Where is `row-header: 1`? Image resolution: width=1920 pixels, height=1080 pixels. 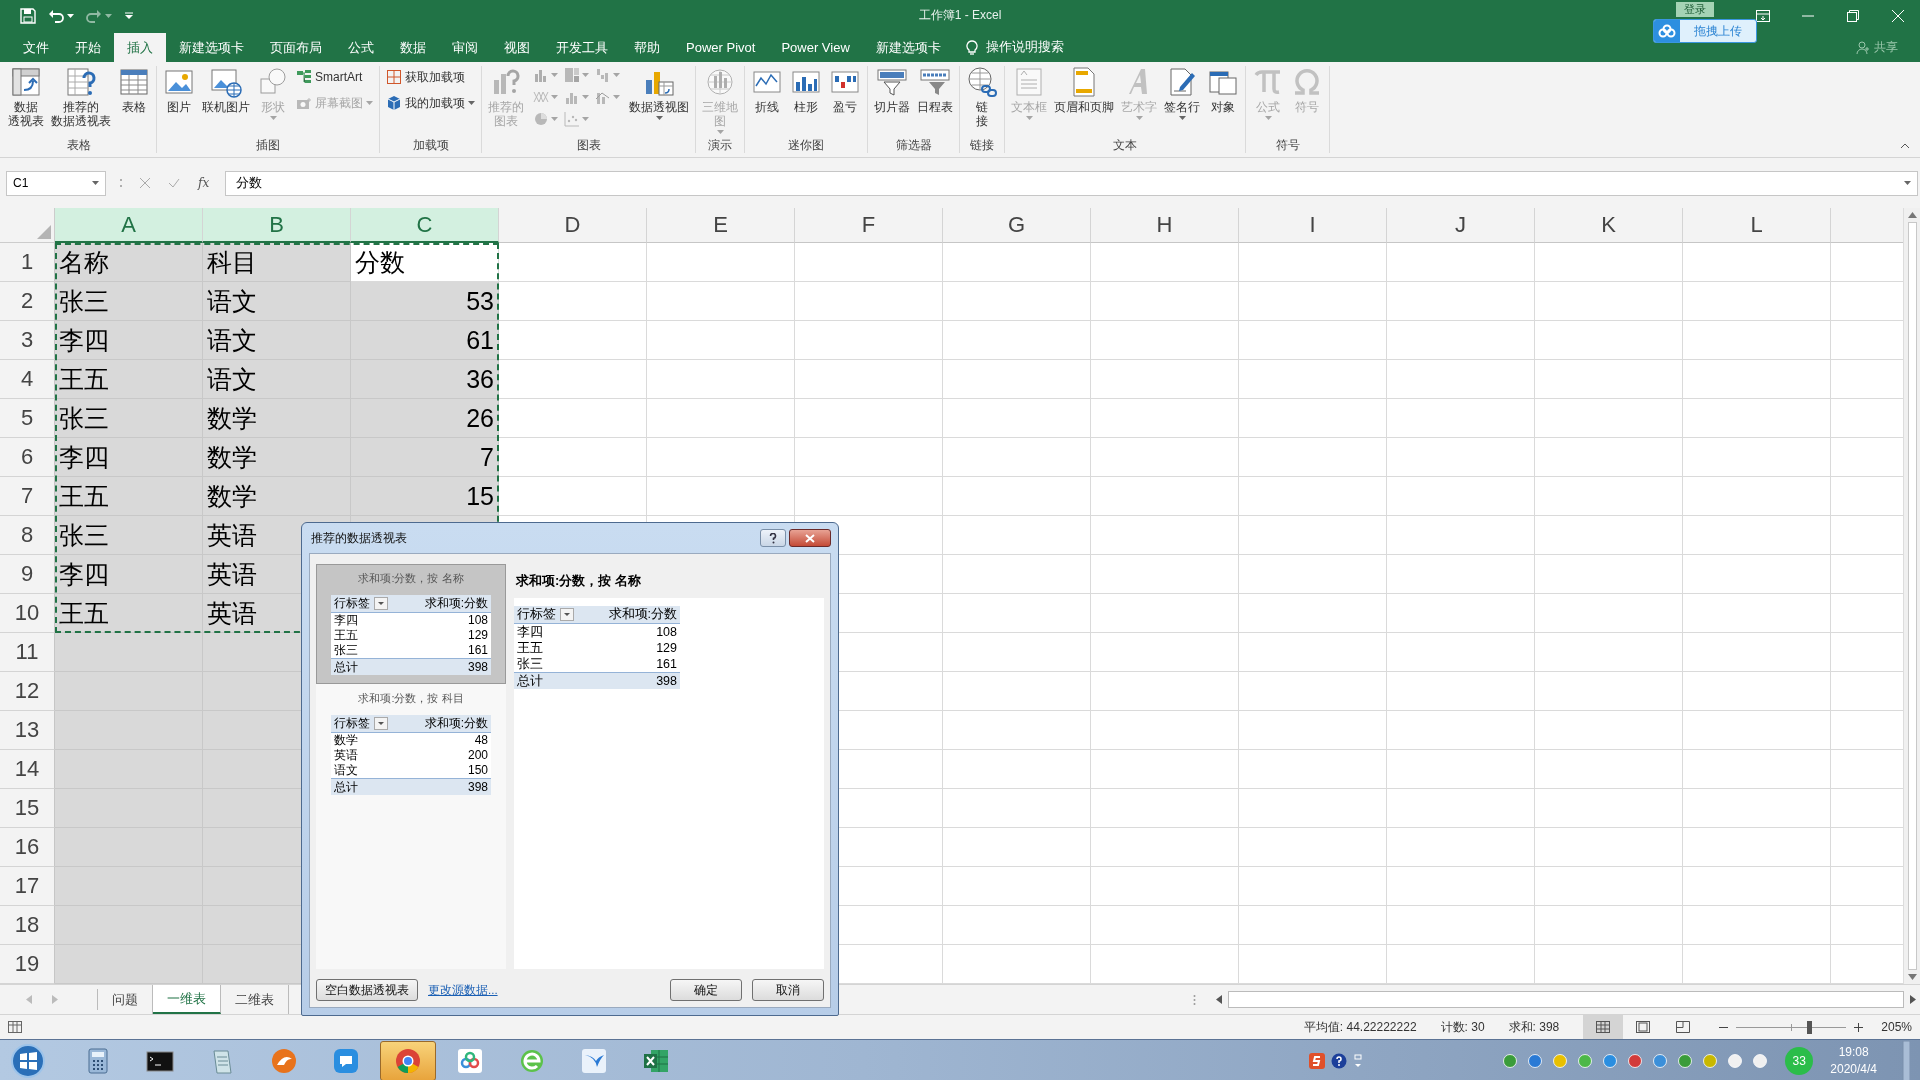
row-header: 1 is located at coordinates (27, 262).